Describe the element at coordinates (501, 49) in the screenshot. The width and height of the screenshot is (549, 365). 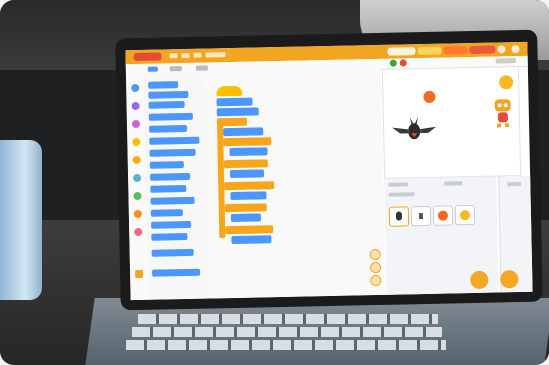
I see `avatar` at that location.